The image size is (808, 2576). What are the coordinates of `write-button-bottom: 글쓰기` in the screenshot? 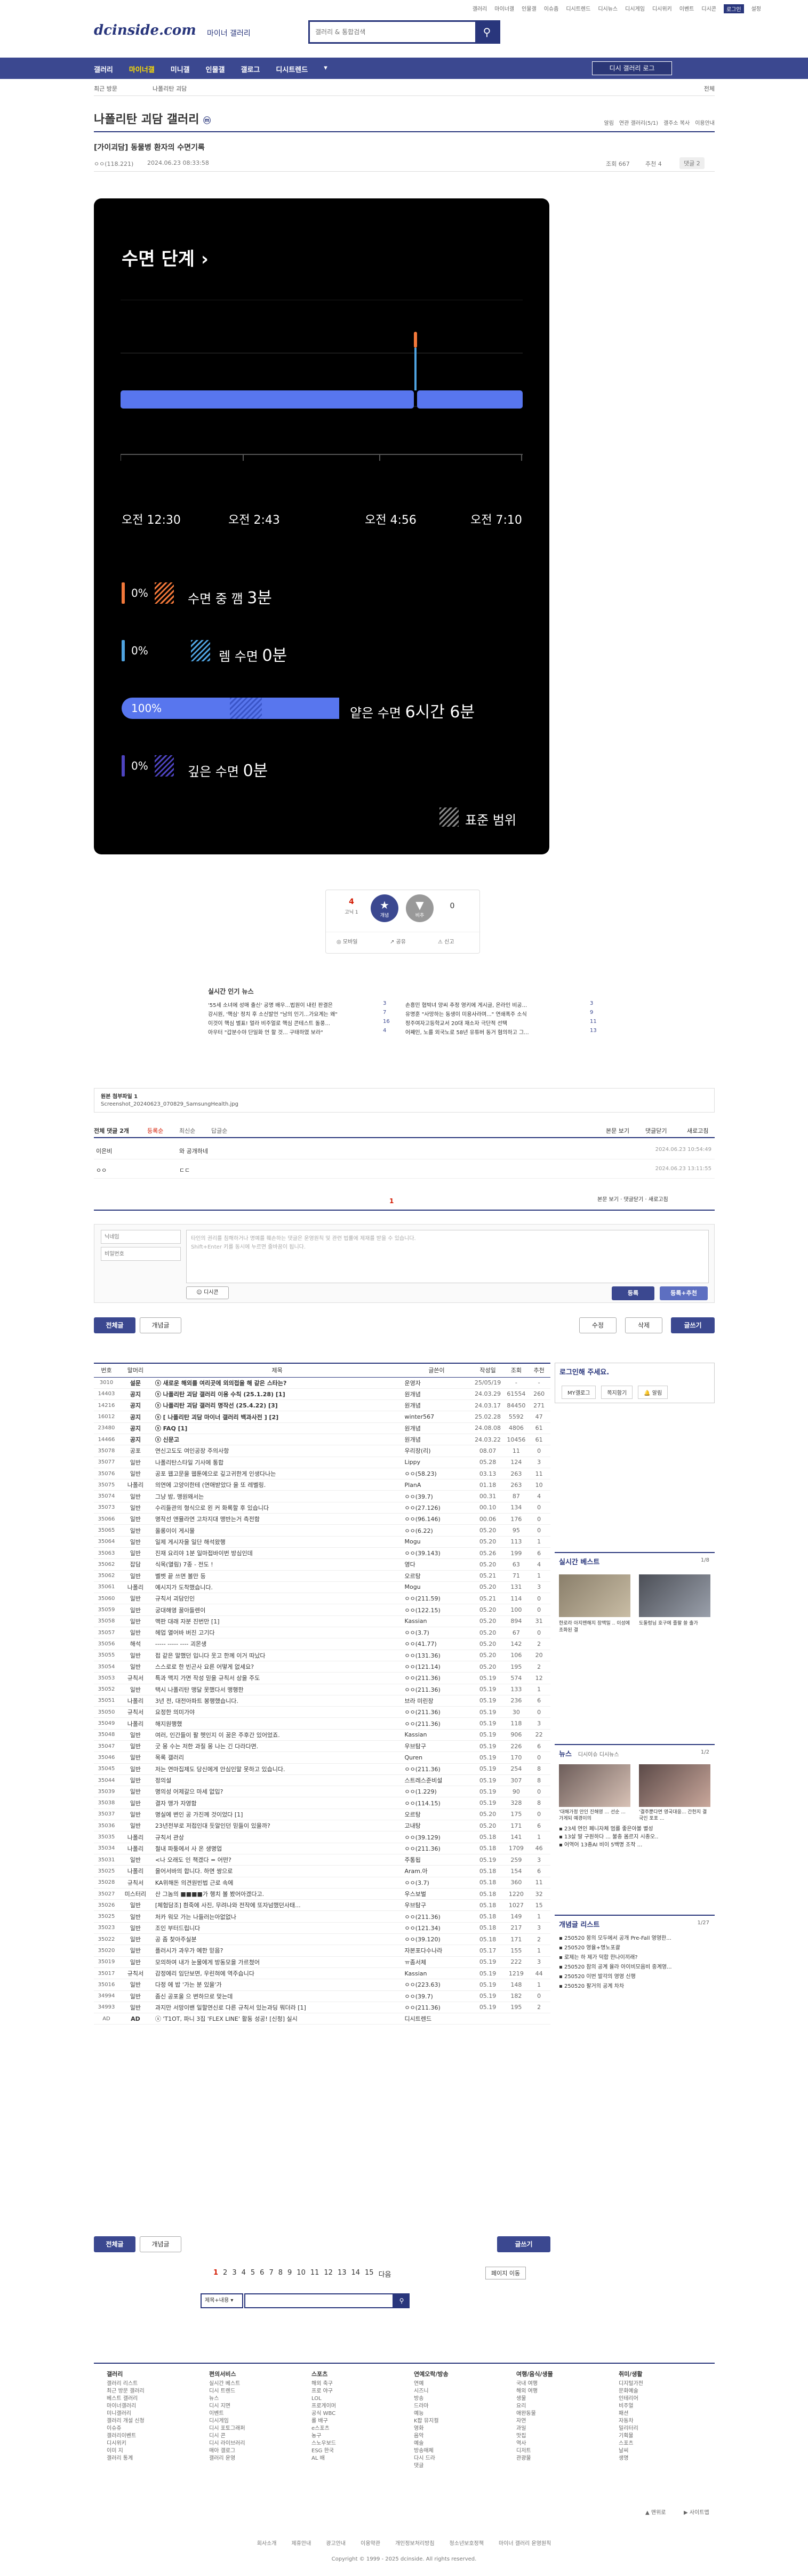 It's located at (523, 2244).